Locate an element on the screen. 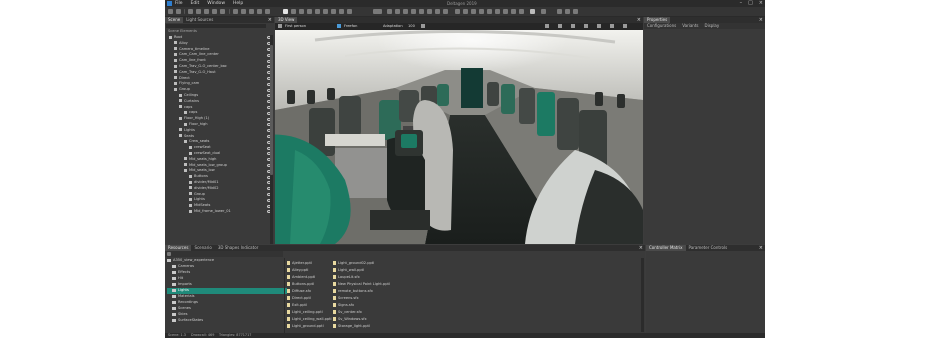 The image size is (930, 338). grid-icon is located at coordinates (349, 11).